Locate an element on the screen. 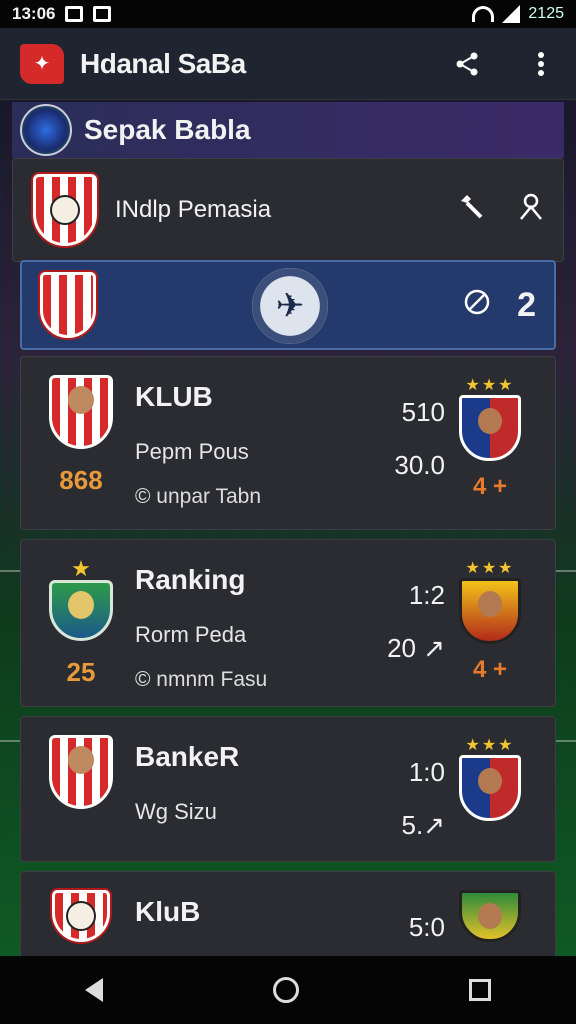 This screenshot has height=1024, width=576. team-actions is located at coordinates (500, 210).